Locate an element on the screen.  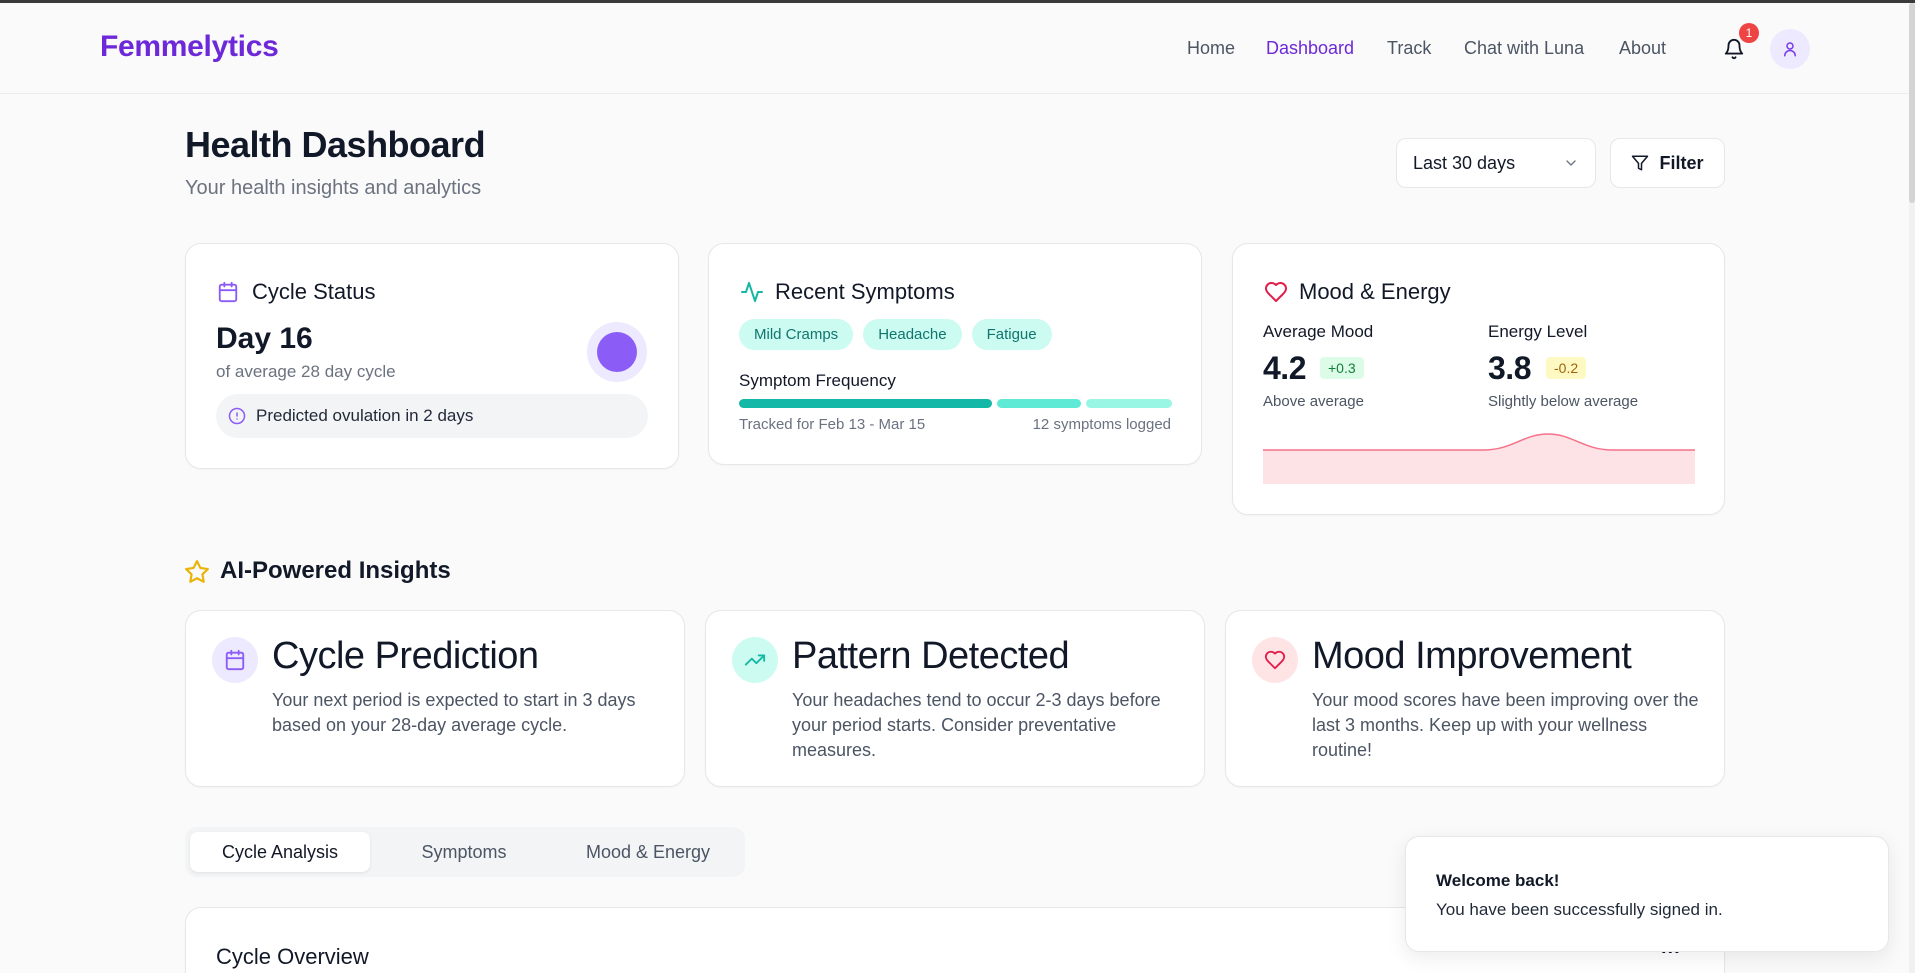
cycle-phase-dot is located at coordinates (617, 352).